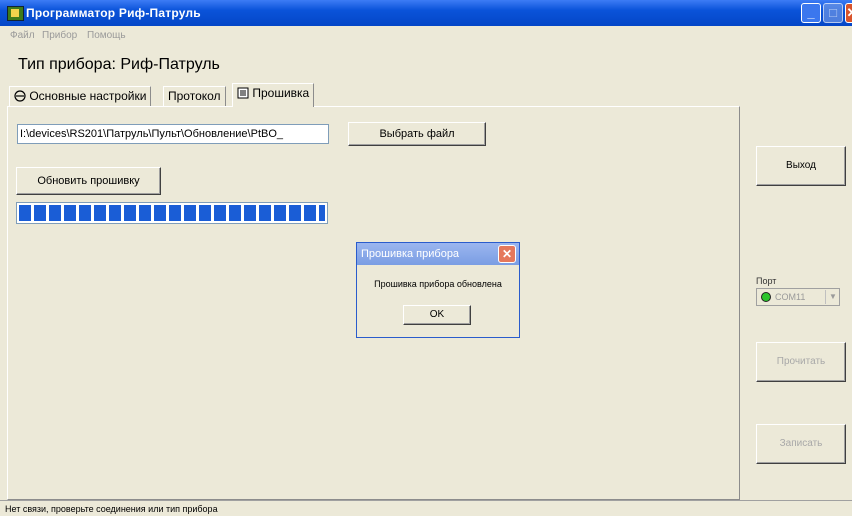 Image resolution: width=852 pixels, height=516 pixels. I want to click on dialog-title: Прошивка прибора, so click(410, 254).